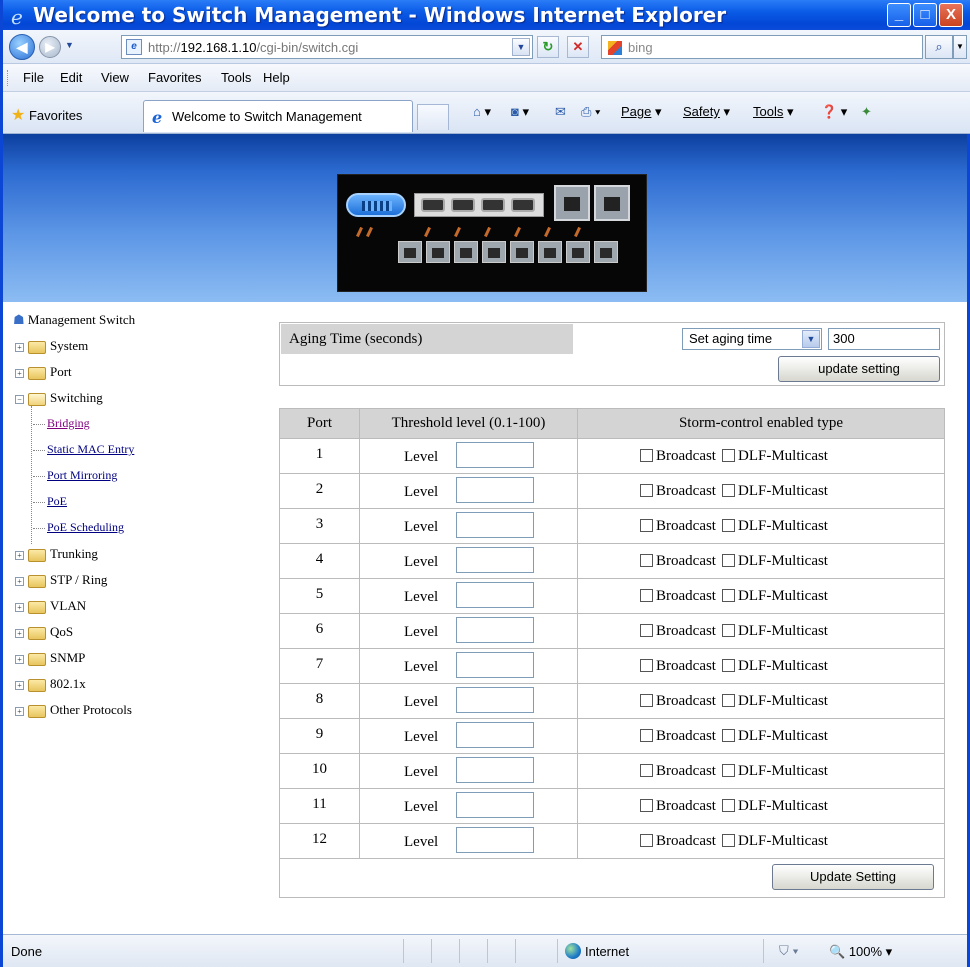  What do you see at coordinates (33, 77) in the screenshot?
I see `menu-file: File` at bounding box center [33, 77].